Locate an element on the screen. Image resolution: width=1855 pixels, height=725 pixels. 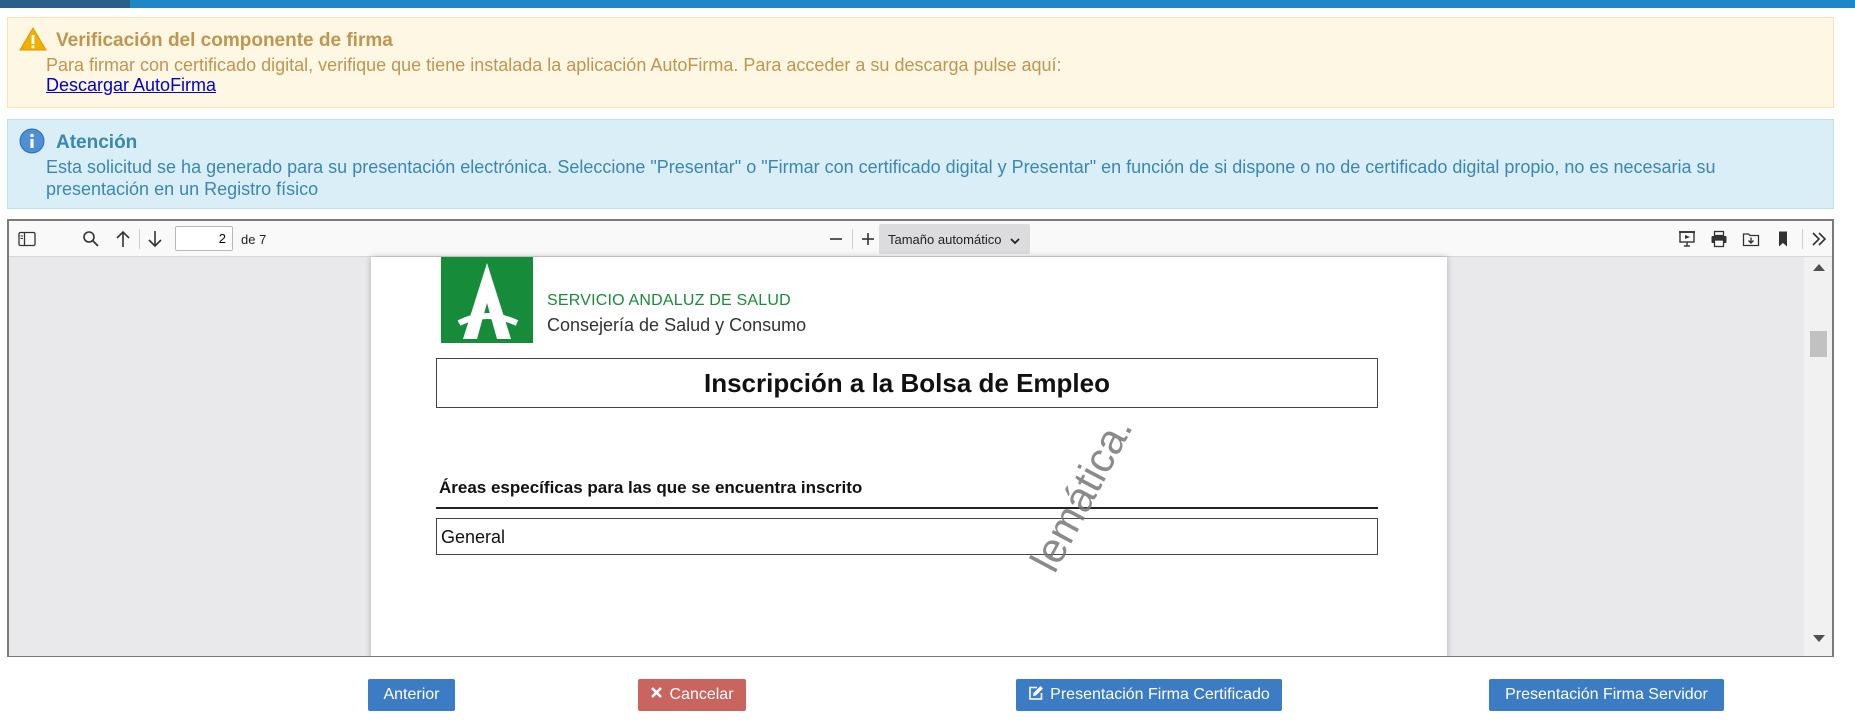
zoom-select: Tamaño automático is located at coordinates (954, 239).